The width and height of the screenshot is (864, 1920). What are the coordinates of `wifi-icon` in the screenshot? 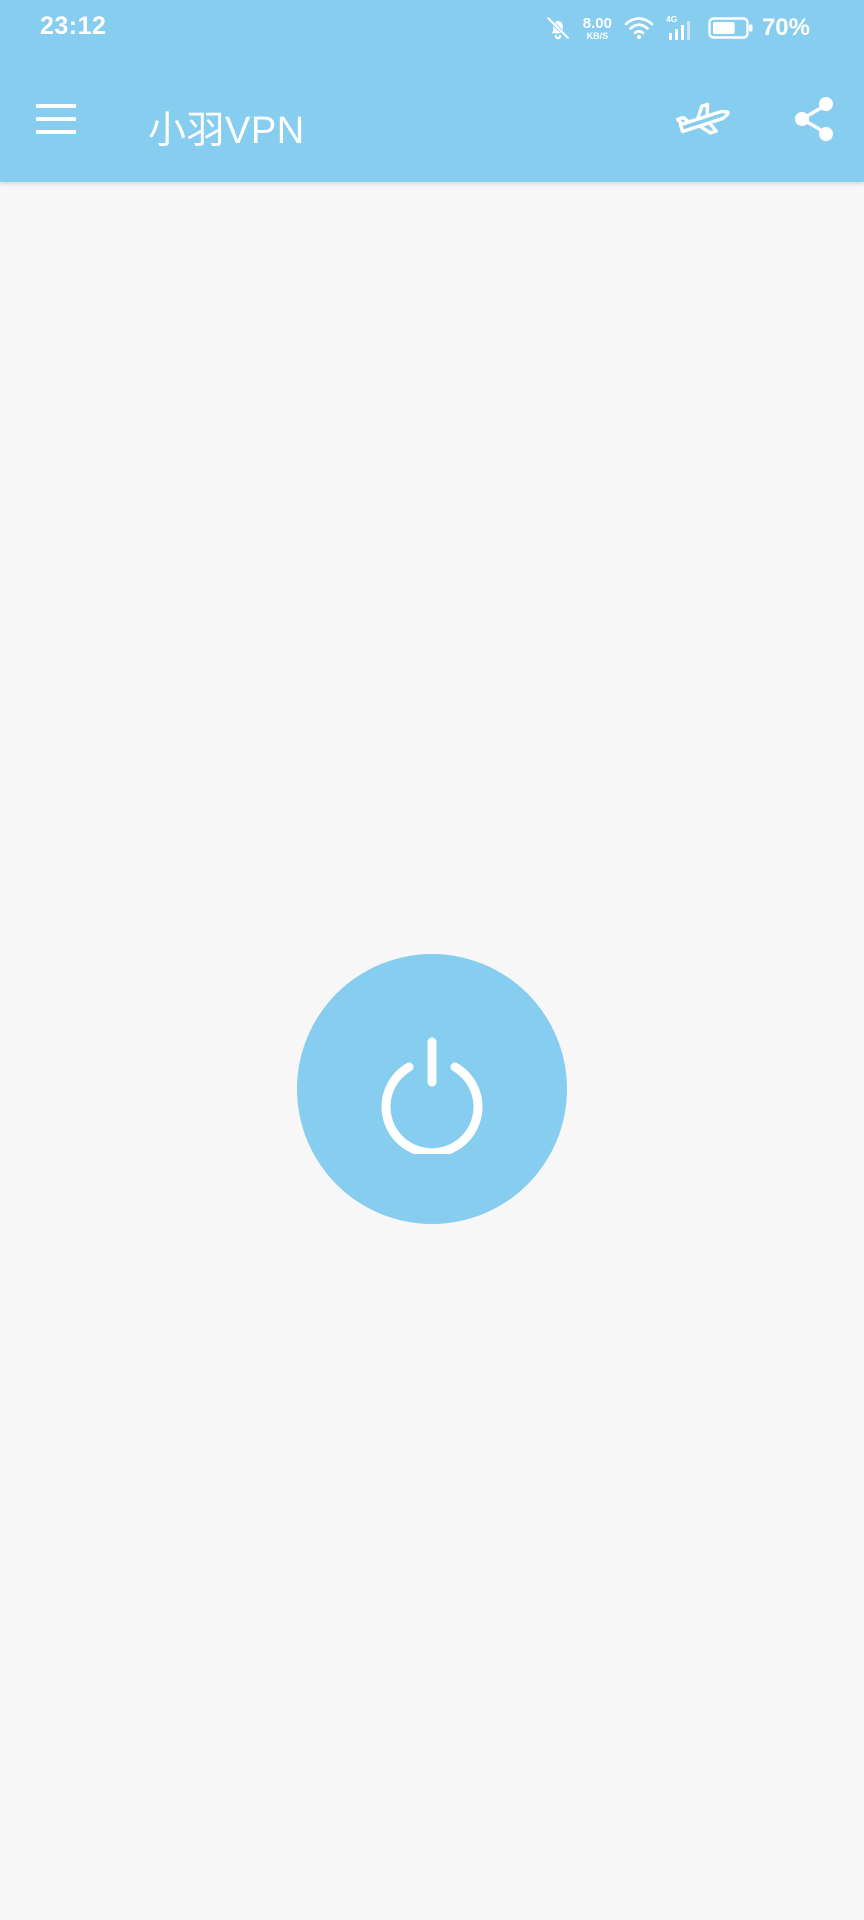 It's located at (639, 28).